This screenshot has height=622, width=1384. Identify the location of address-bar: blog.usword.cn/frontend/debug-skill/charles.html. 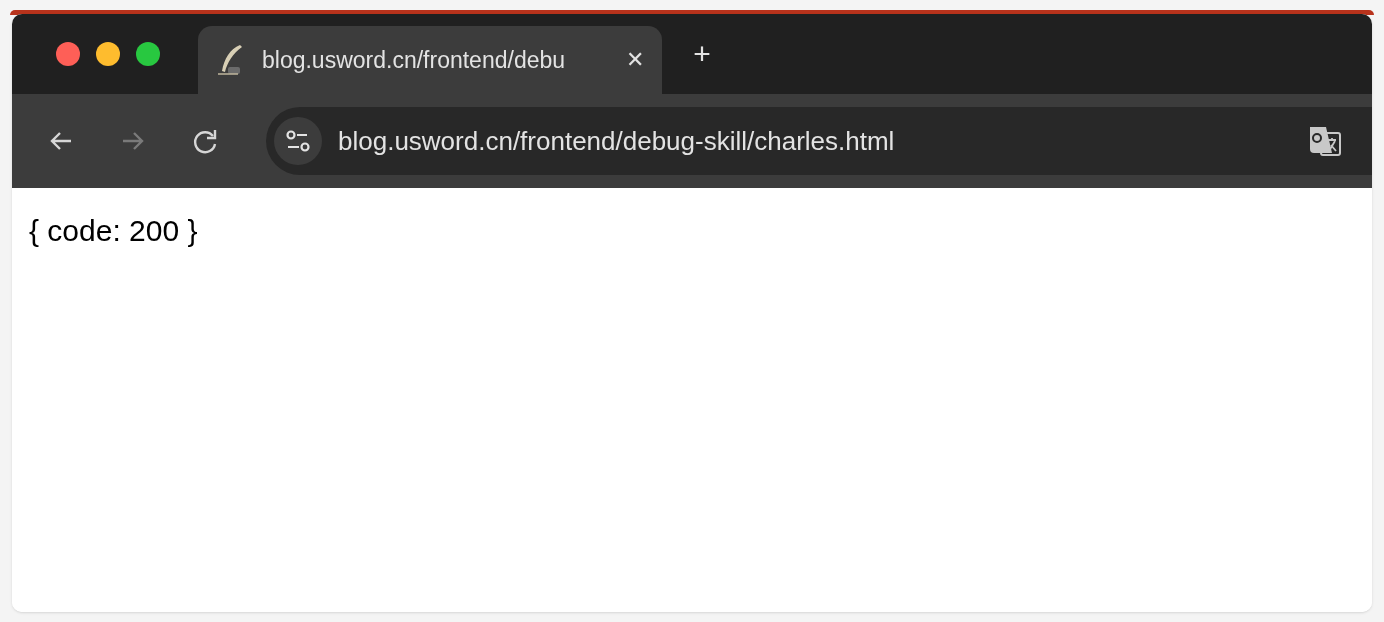
(819, 141).